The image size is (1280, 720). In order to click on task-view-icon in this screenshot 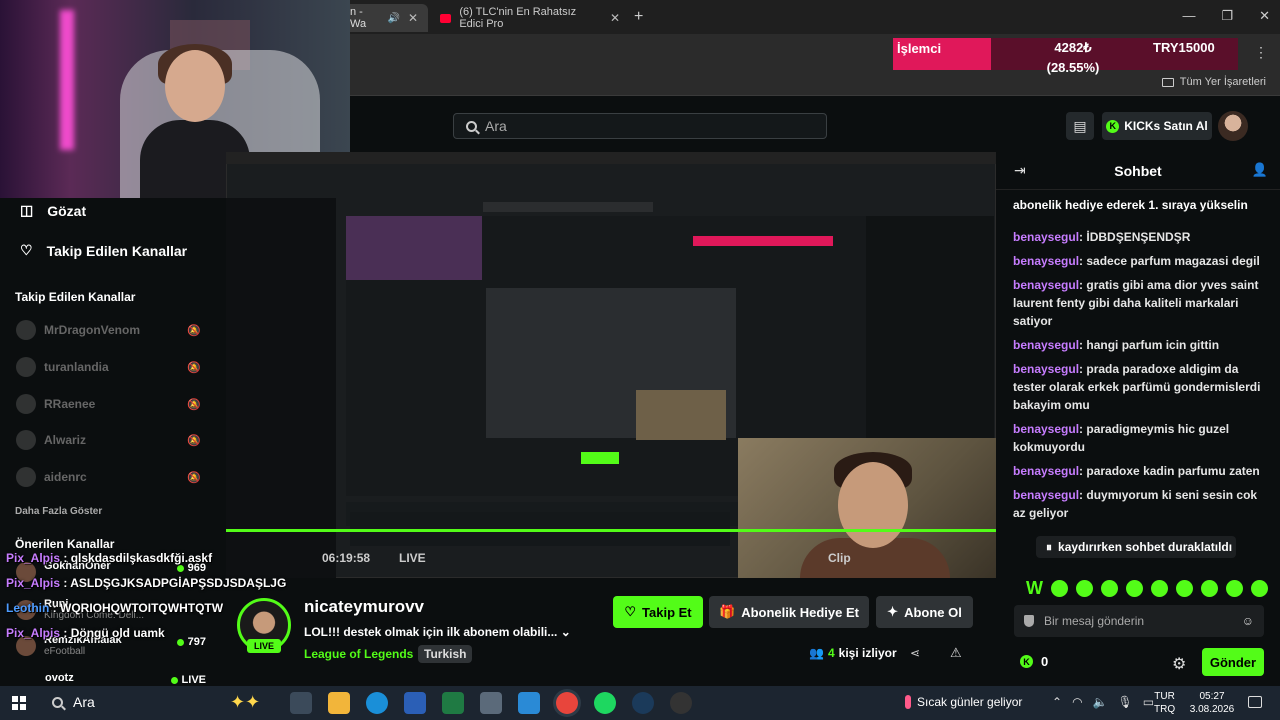, I will do `click(301, 703)`.